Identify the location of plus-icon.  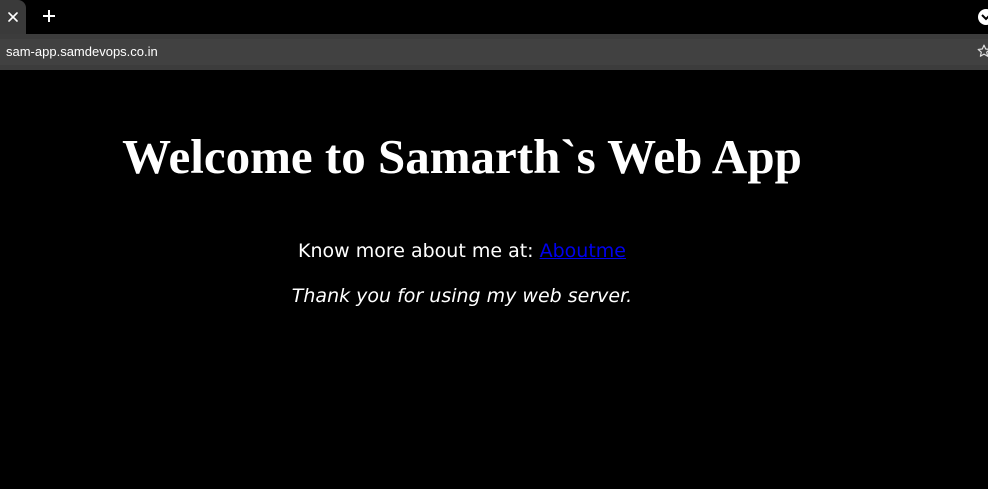
(49, 17).